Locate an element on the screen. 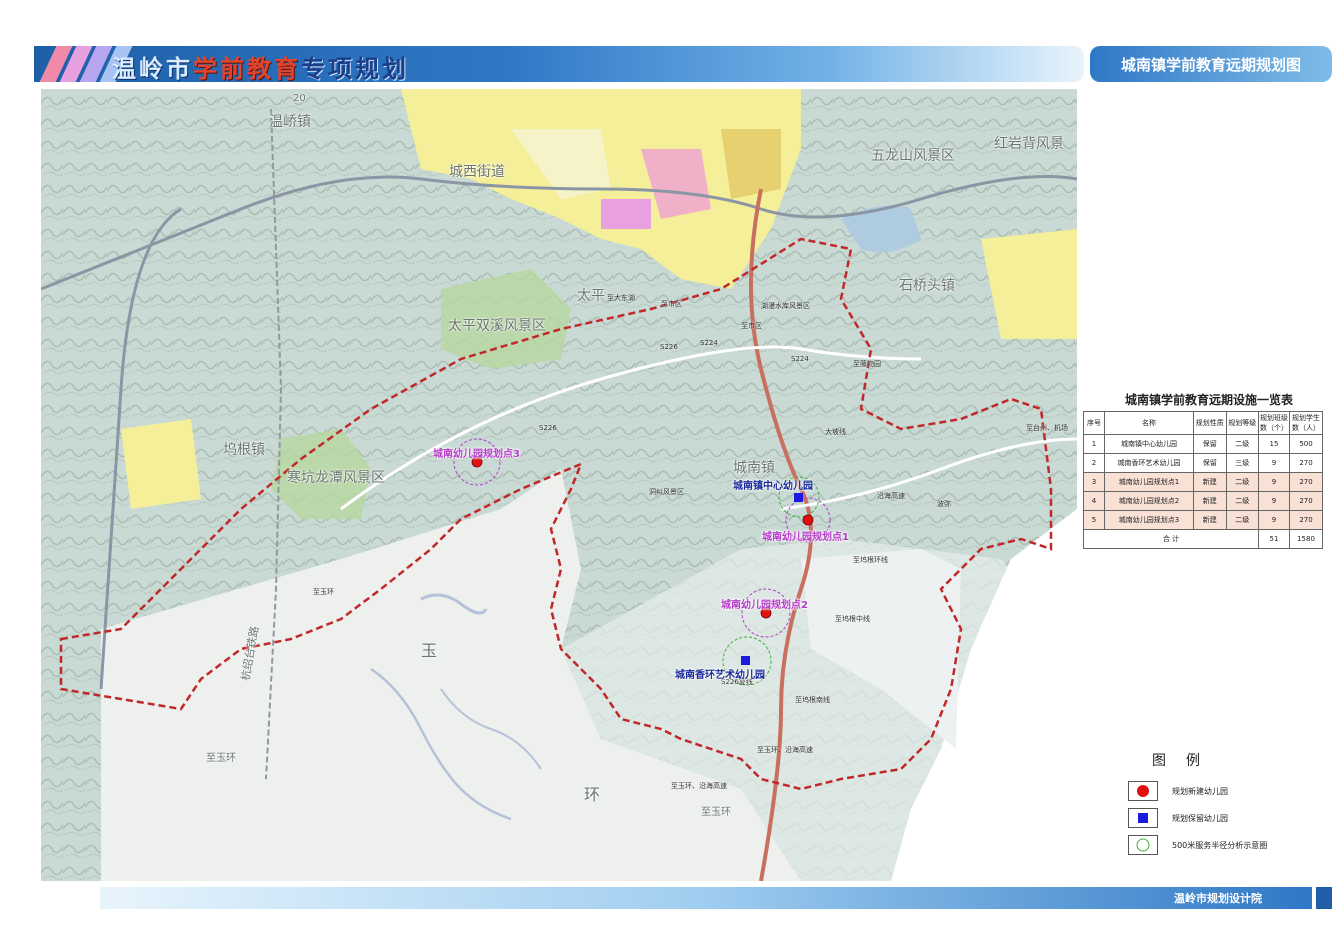 The width and height of the screenshot is (1334, 939). place-name: 环 is located at coordinates (592, 794).